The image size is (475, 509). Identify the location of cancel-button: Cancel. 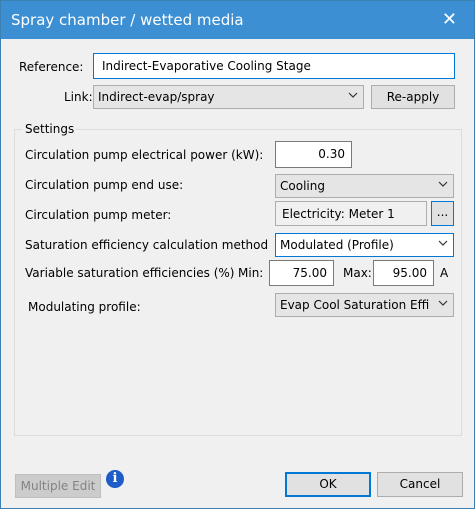
(420, 484).